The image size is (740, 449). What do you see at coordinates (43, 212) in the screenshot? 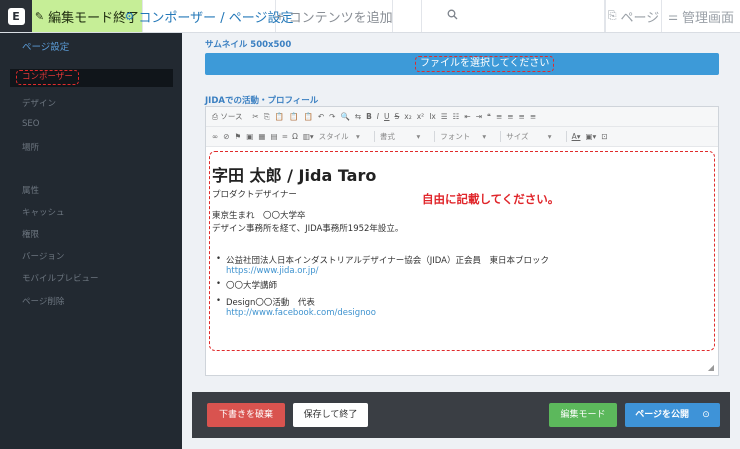
I see `sidebar-item-cache: キャッシュ` at bounding box center [43, 212].